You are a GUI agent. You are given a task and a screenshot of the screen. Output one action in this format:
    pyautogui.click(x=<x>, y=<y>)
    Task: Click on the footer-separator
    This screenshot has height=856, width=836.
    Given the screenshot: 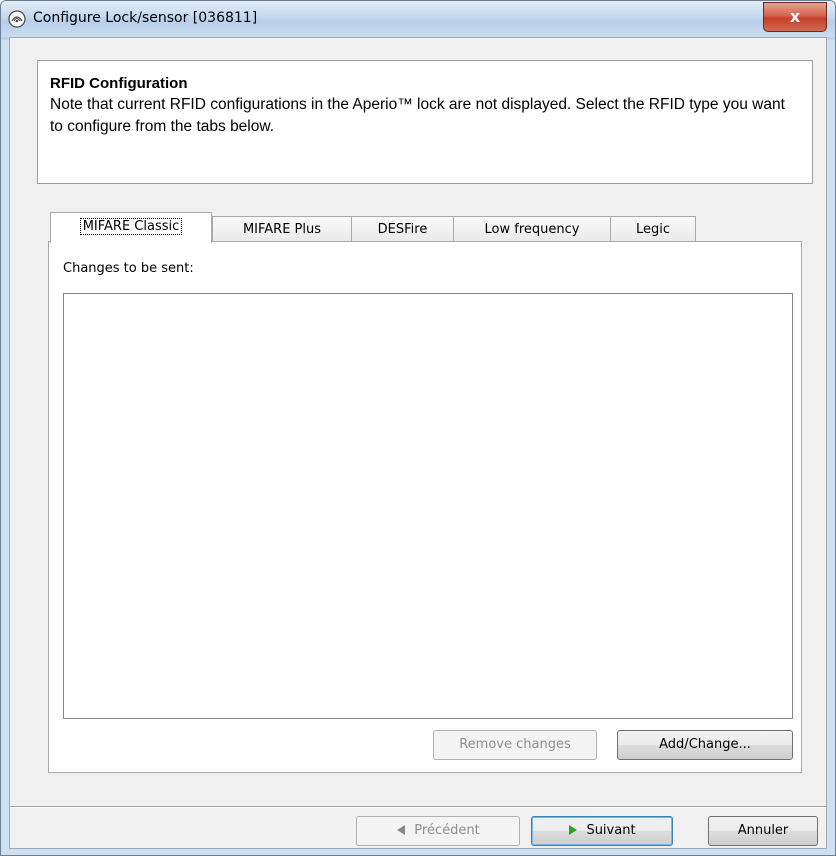 What is the action you would take?
    pyautogui.click(x=418, y=807)
    